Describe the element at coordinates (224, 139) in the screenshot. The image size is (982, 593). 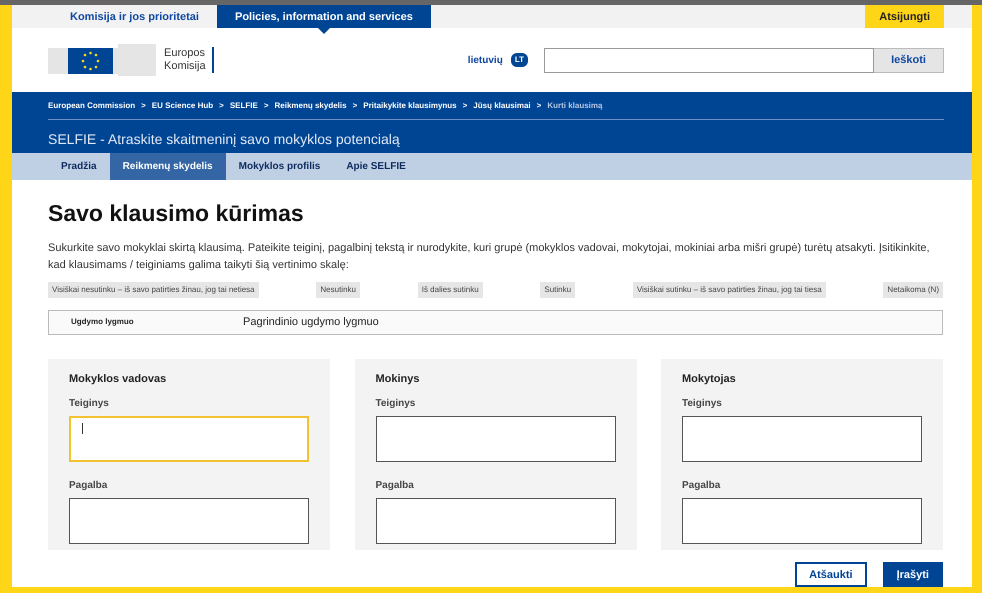
I see `site-title: SELFIE - Atraskite skaitmeninį savo mokyklos potencialą` at that location.